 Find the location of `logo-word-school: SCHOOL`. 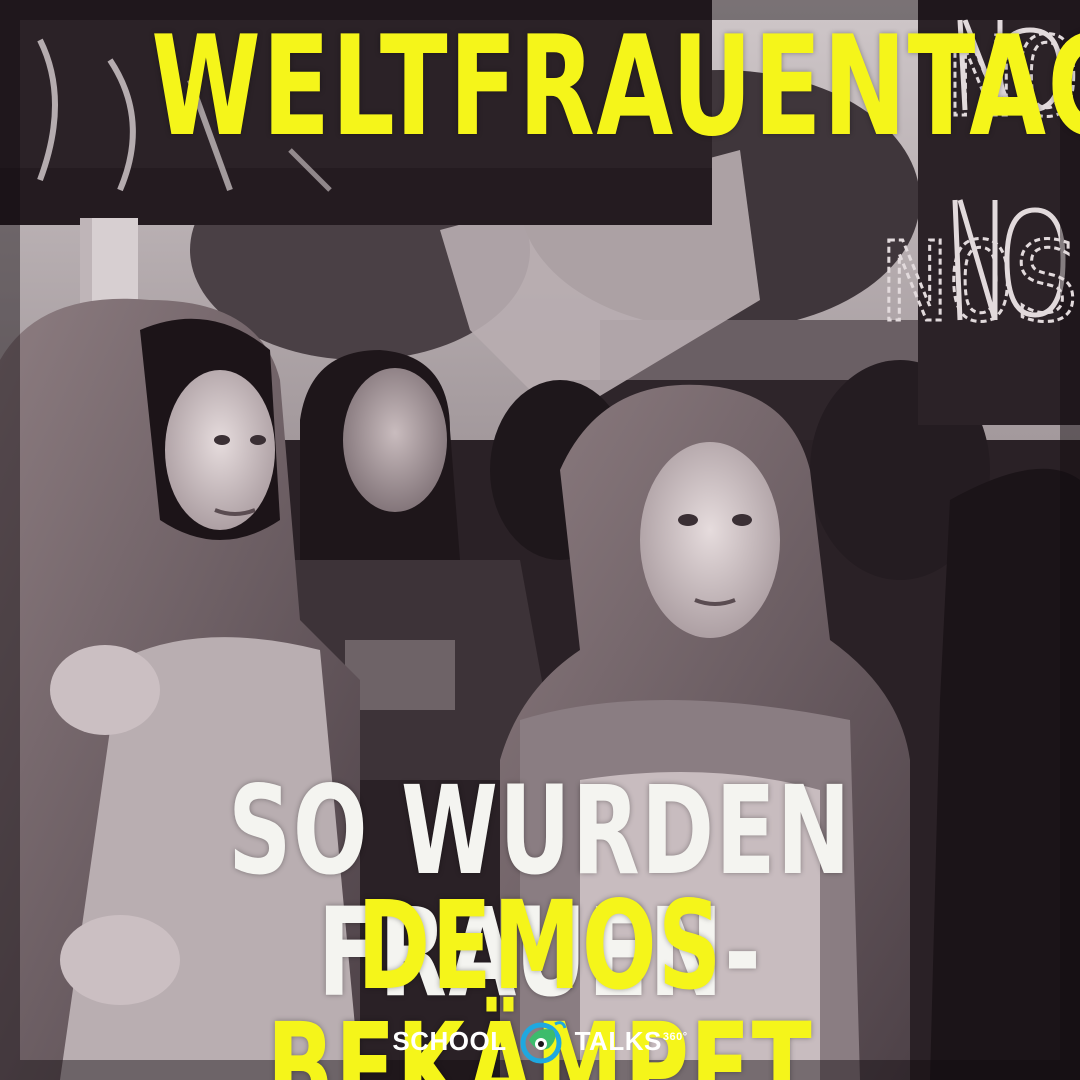

logo-word-school: SCHOOL is located at coordinates (449, 1040).